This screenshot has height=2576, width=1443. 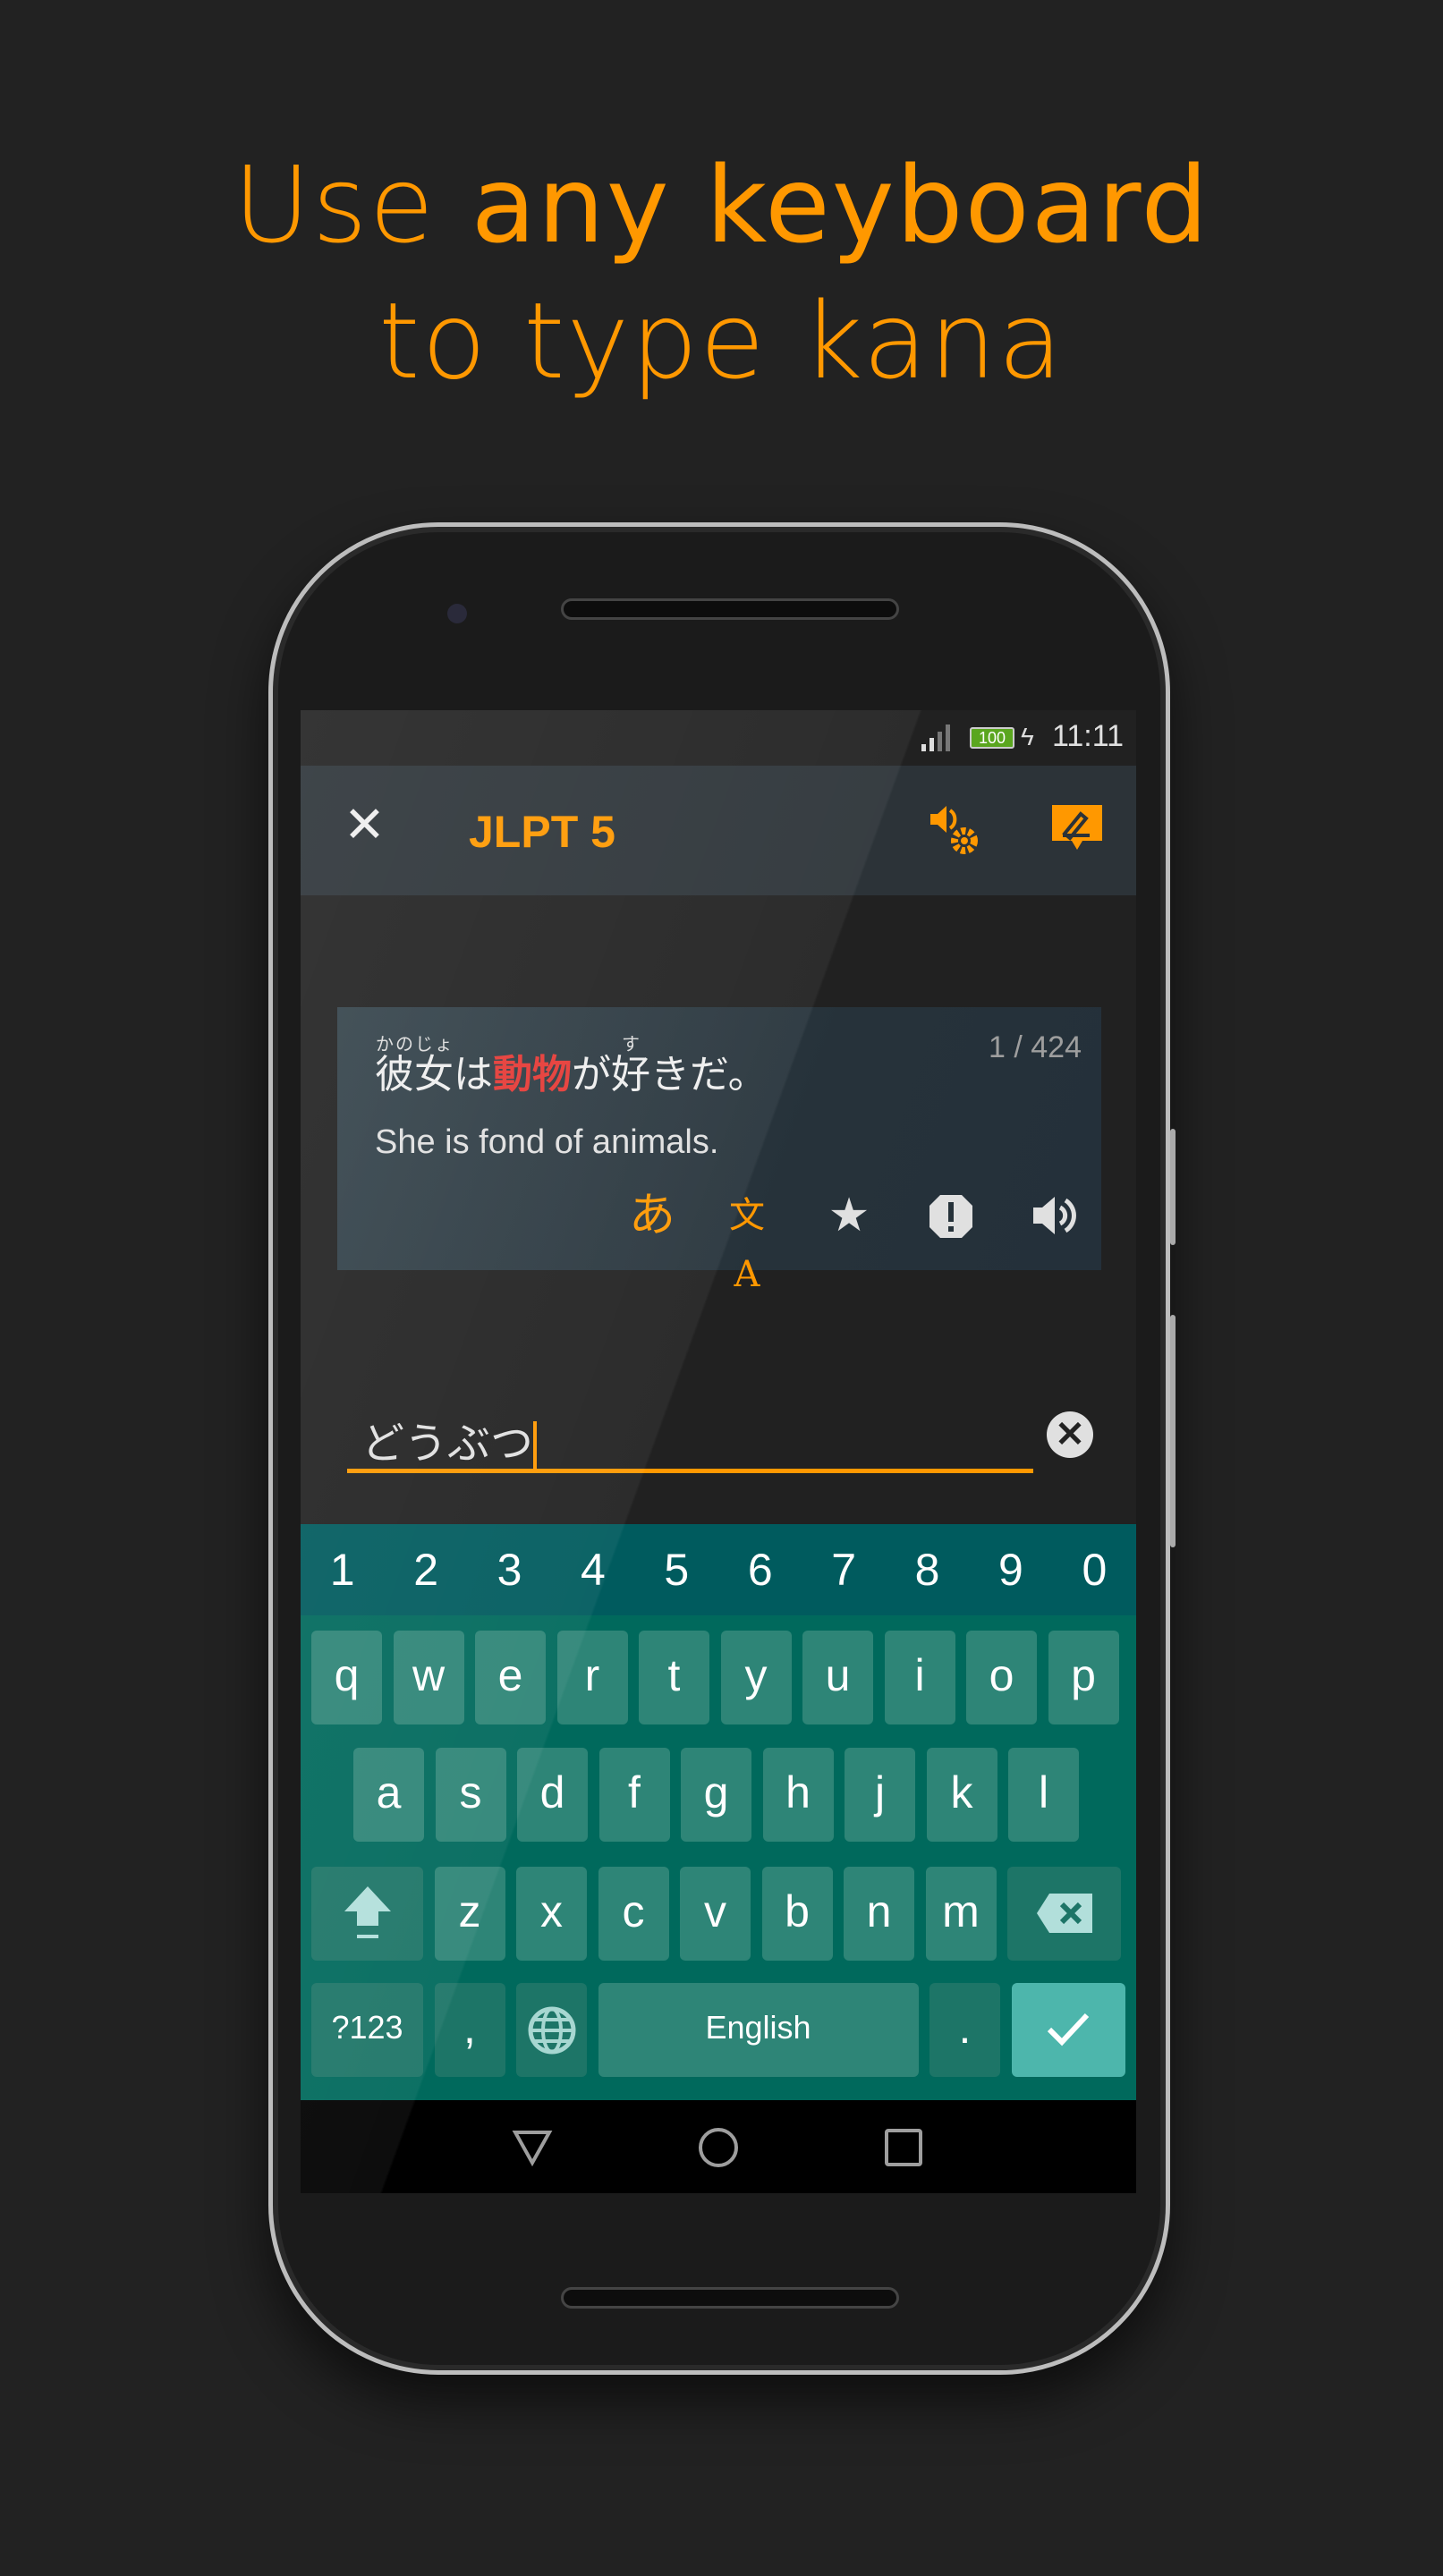 What do you see at coordinates (592, 1677) in the screenshot?
I see `key-r: r` at bounding box center [592, 1677].